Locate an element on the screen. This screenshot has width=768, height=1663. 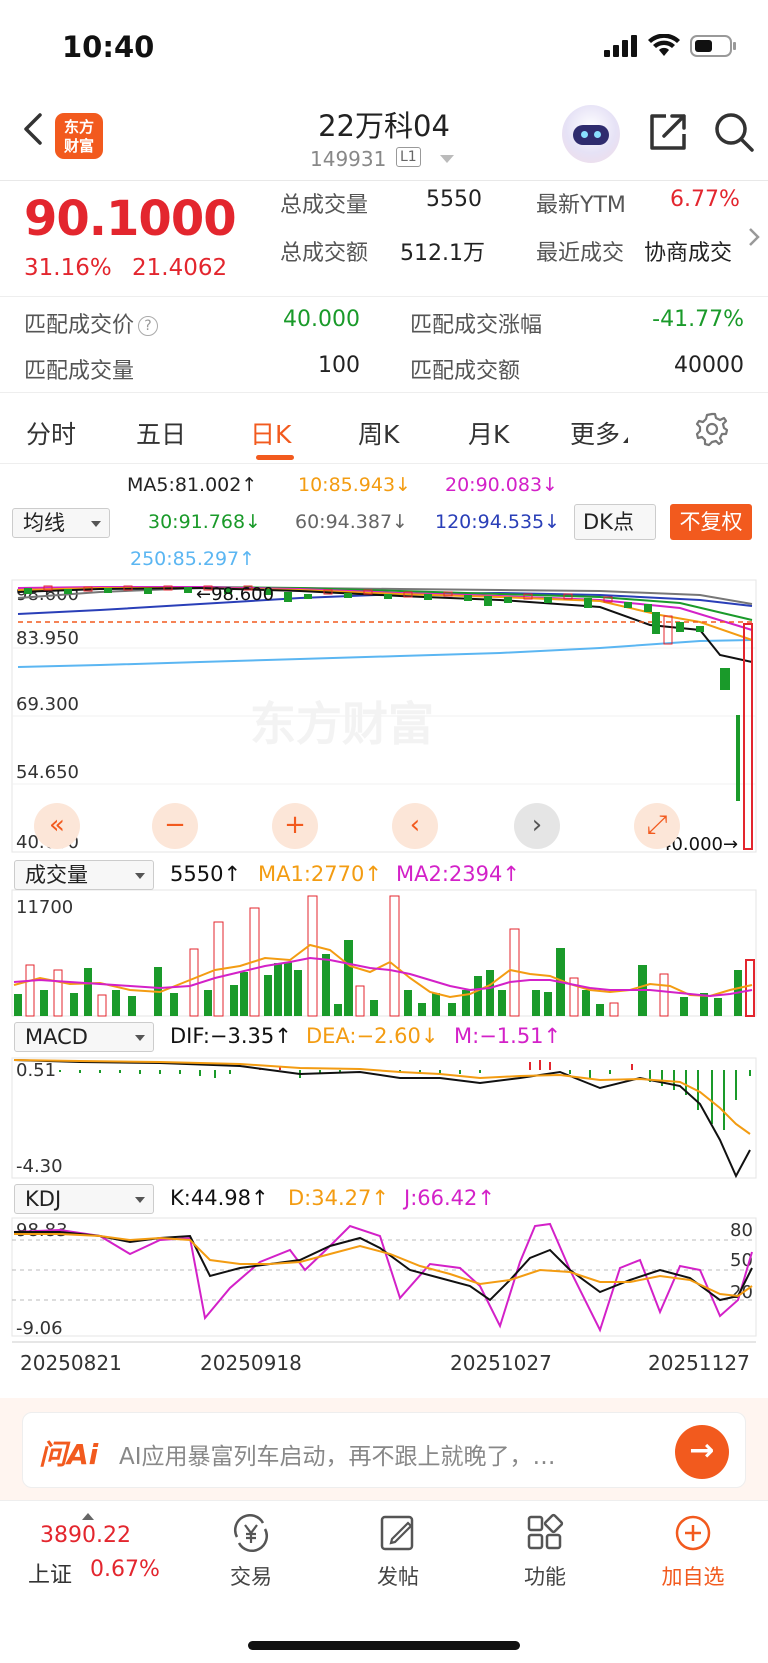
macd-histogram is located at coordinates (405, 1095).